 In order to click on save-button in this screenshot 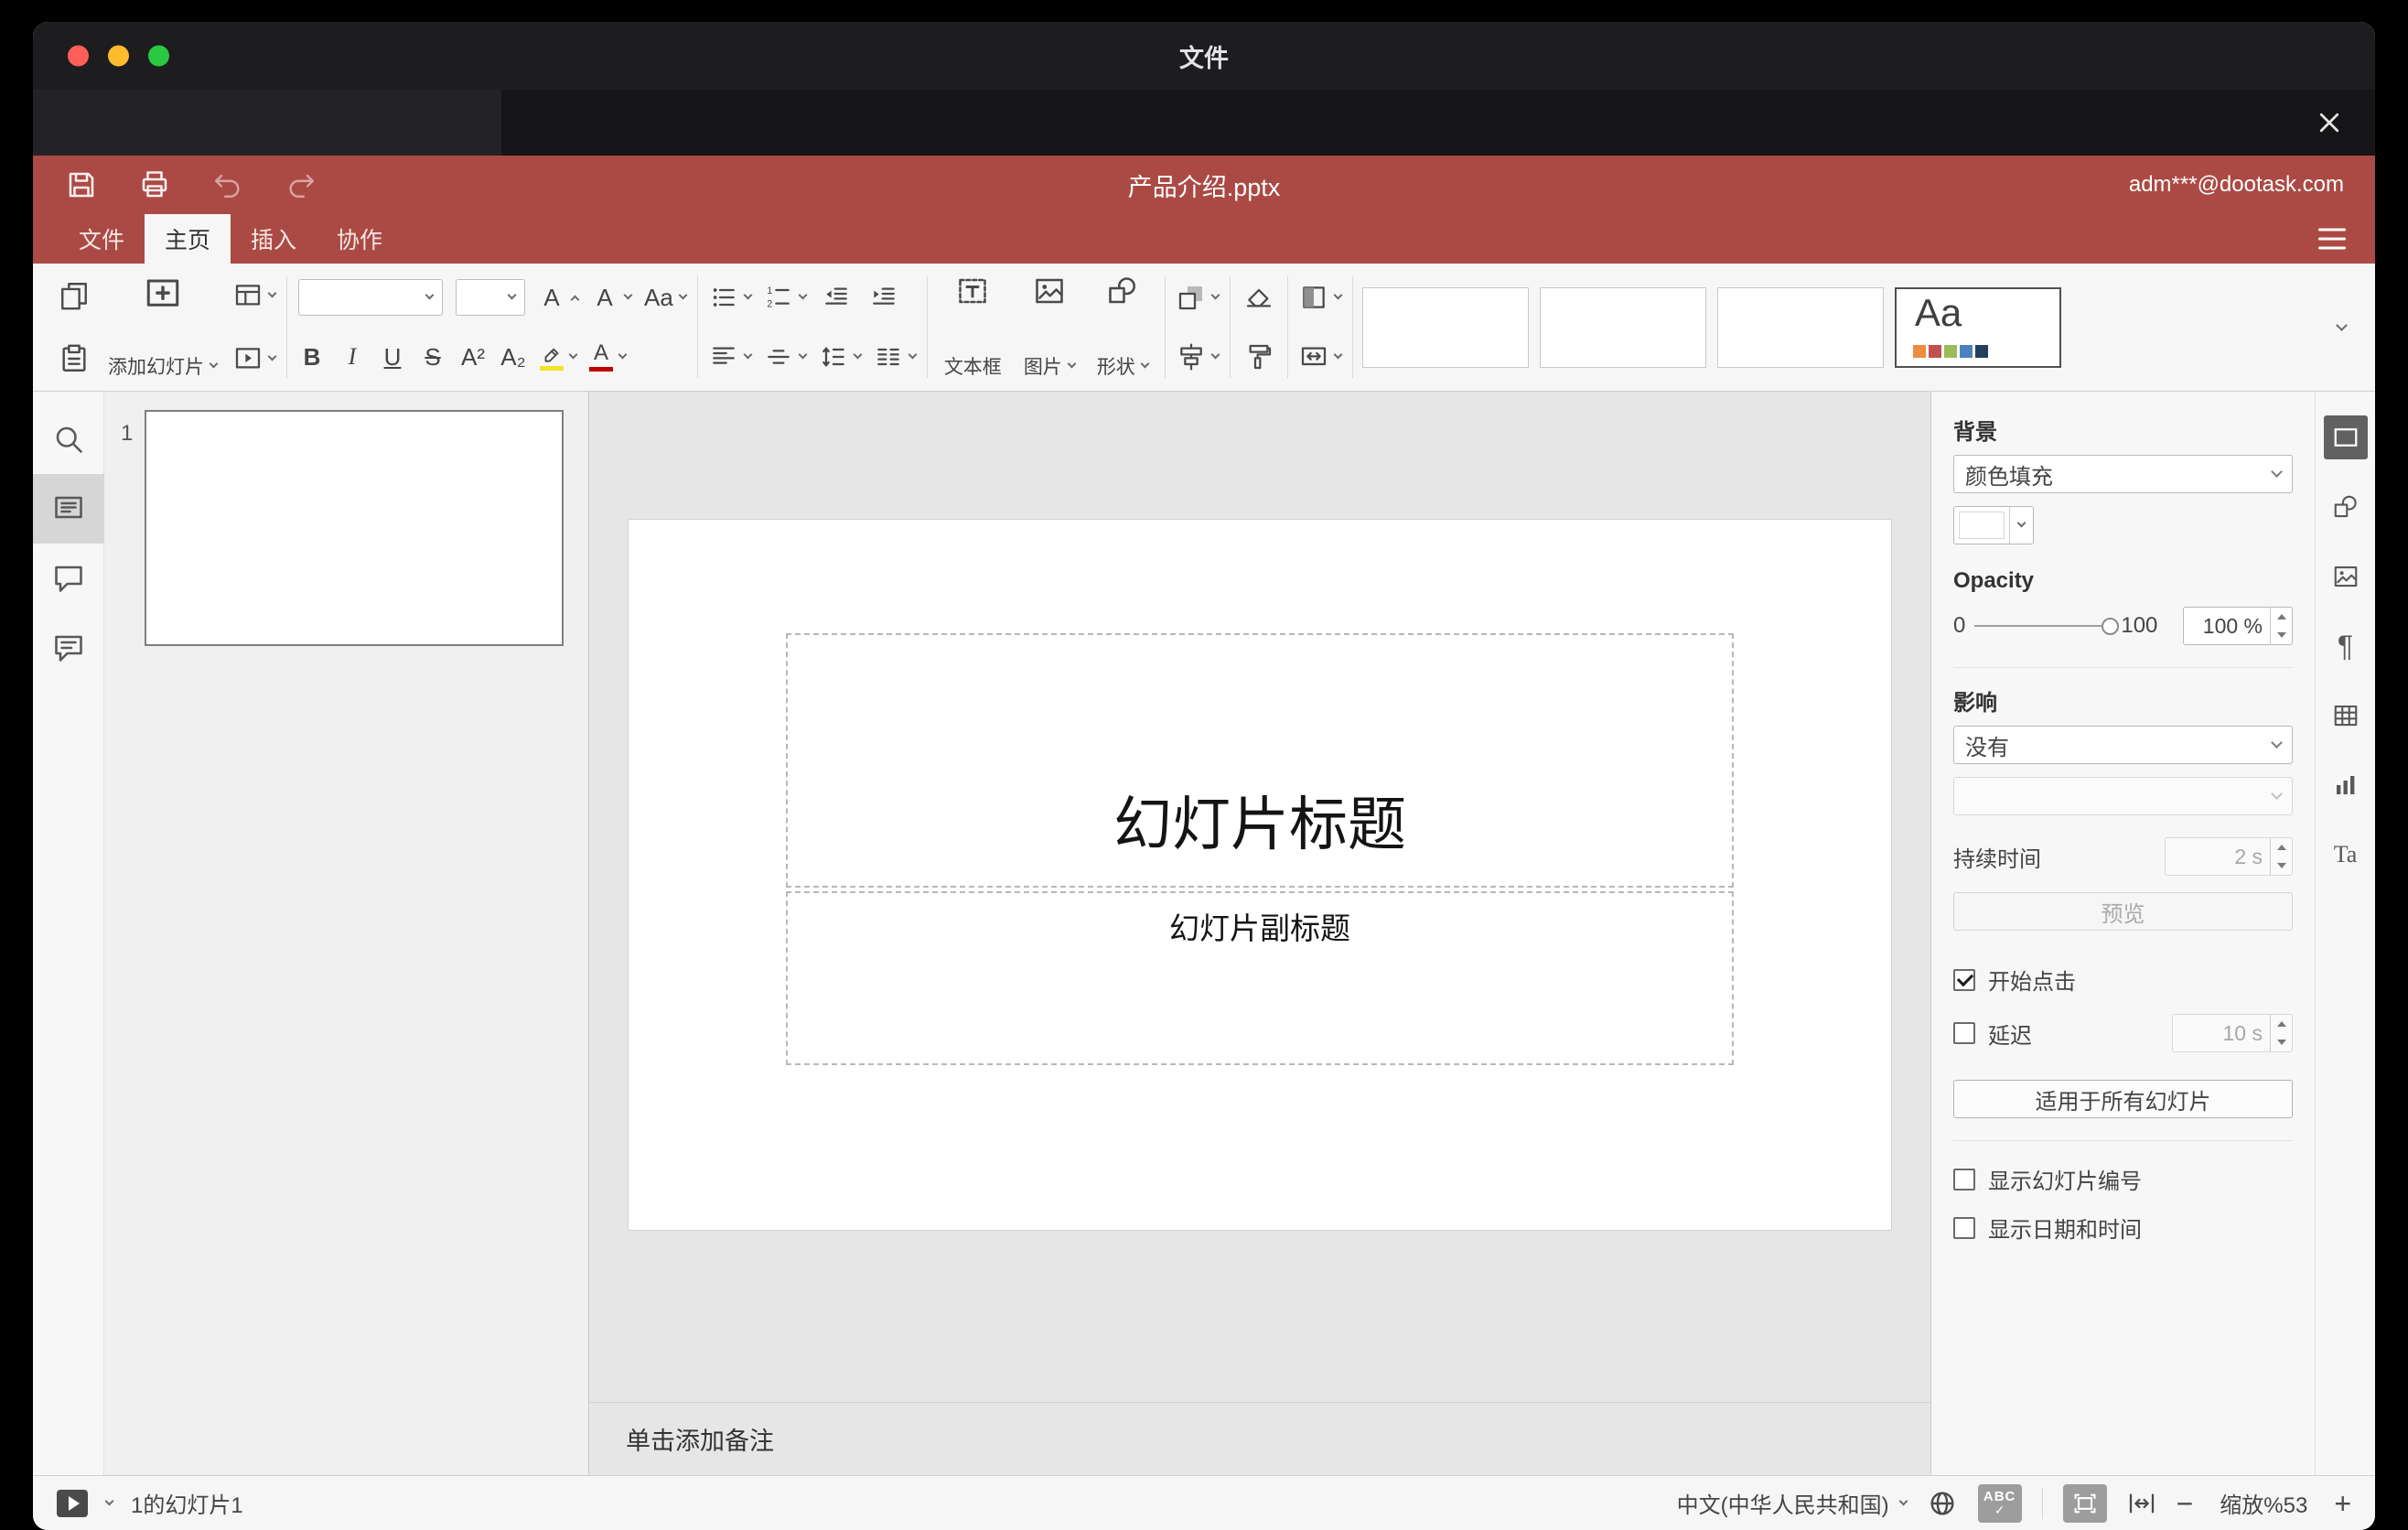, I will do `click(81, 185)`.